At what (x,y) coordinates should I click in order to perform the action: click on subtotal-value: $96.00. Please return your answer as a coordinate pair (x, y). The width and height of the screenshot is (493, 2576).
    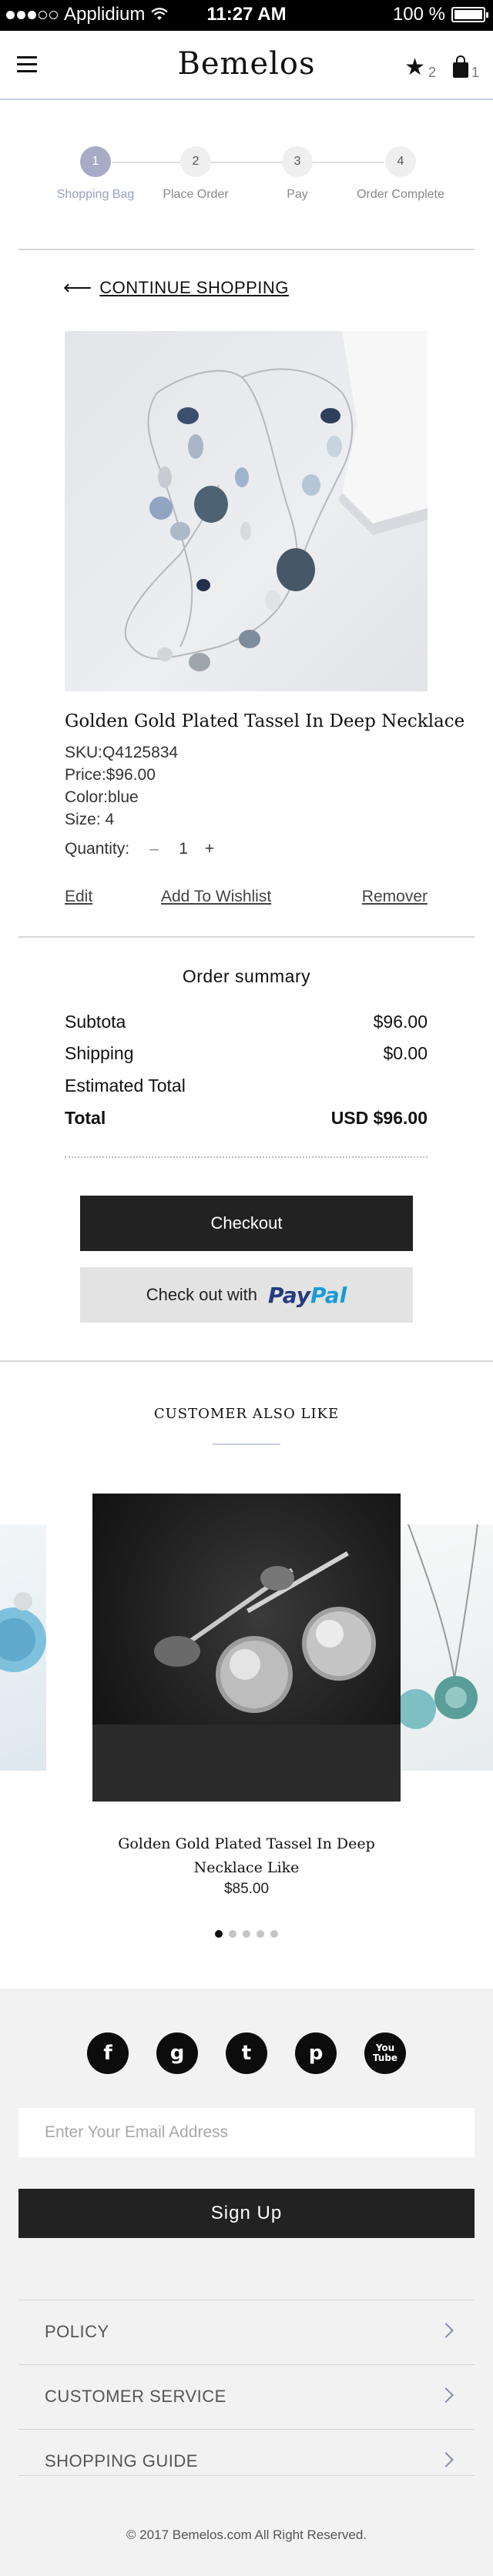
    Looking at the image, I should click on (400, 1022).